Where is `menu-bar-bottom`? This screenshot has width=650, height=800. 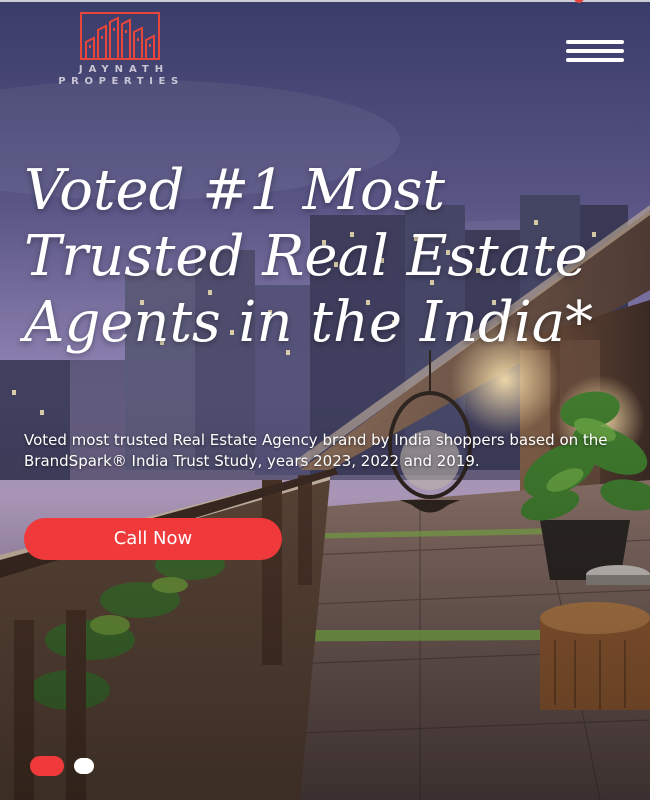 menu-bar-bottom is located at coordinates (595, 60).